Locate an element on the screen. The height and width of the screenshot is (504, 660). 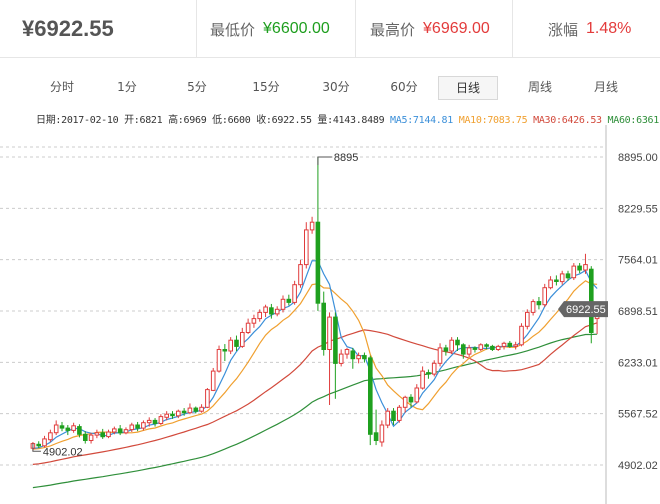
low-price-value: ¥6600.00 is located at coordinates (296, 28).